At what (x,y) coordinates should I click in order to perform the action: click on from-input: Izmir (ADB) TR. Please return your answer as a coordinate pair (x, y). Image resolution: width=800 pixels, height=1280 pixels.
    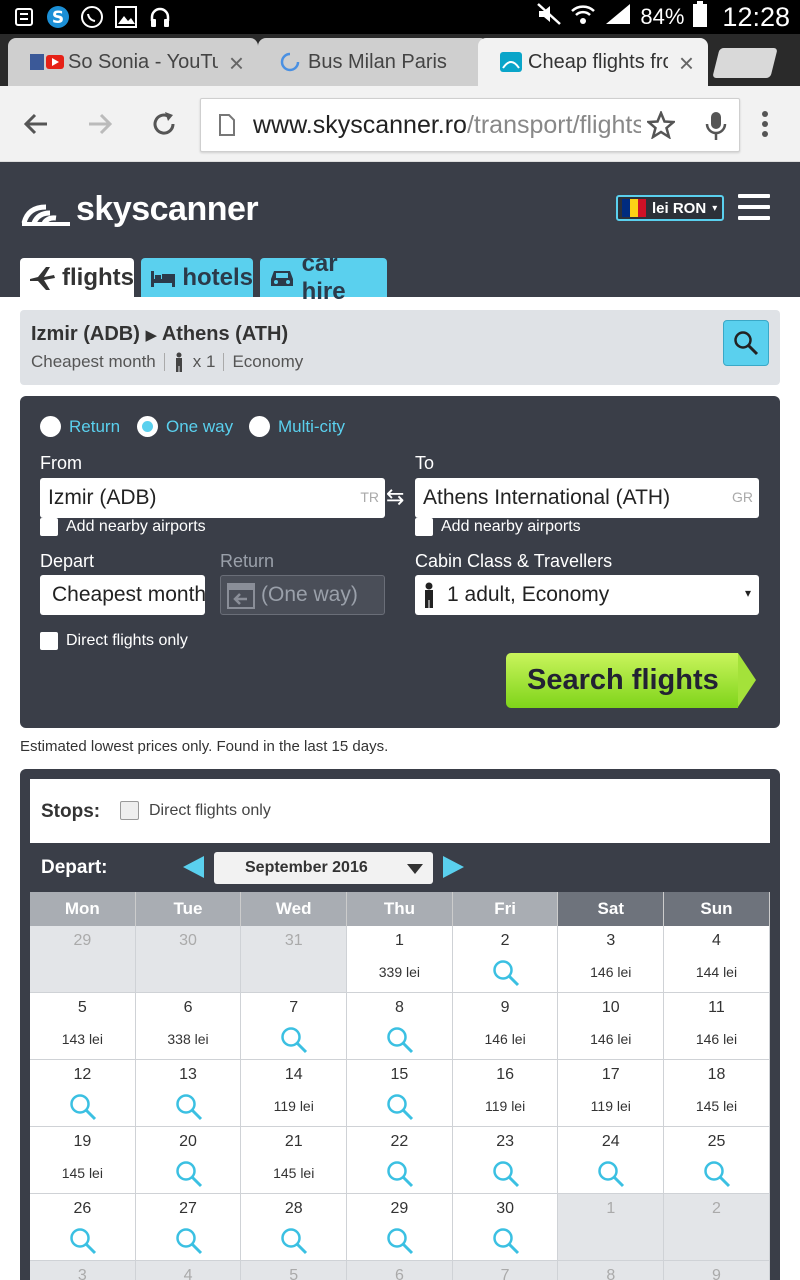
    Looking at the image, I should click on (212, 498).